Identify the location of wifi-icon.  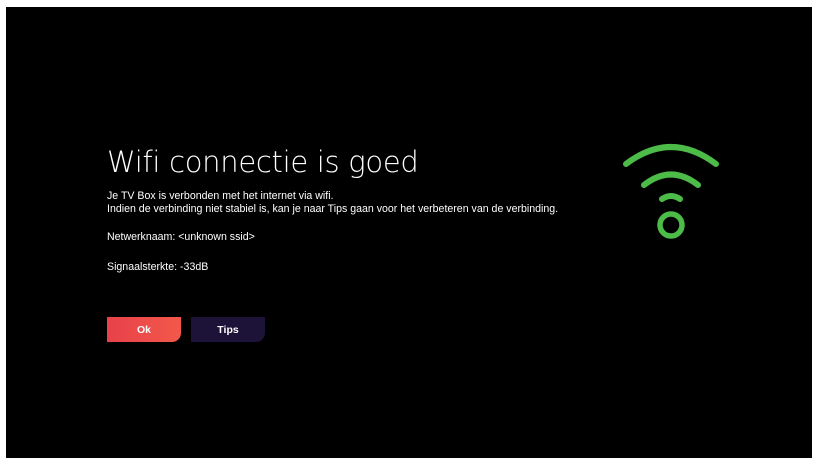
(671, 191).